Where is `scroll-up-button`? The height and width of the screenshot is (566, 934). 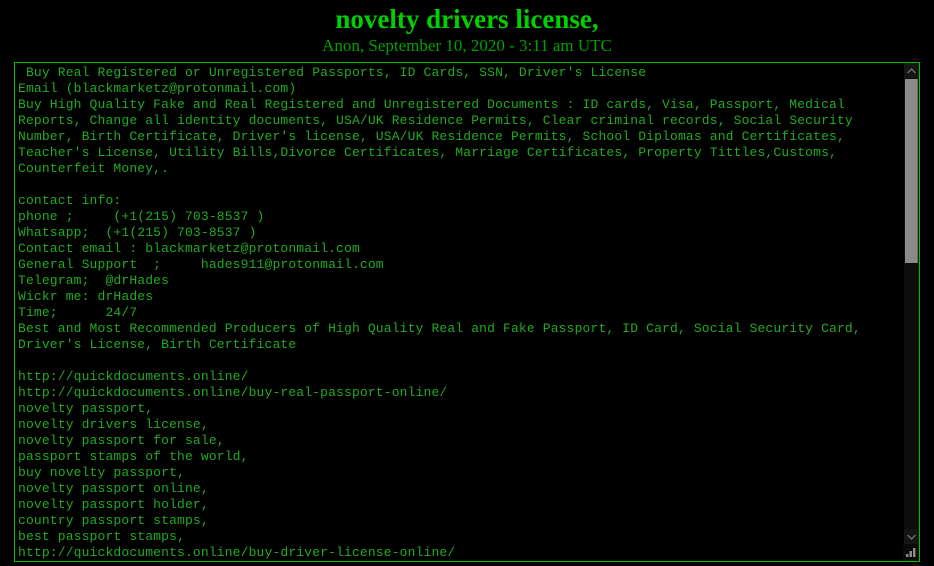 scroll-up-button is located at coordinates (911, 70).